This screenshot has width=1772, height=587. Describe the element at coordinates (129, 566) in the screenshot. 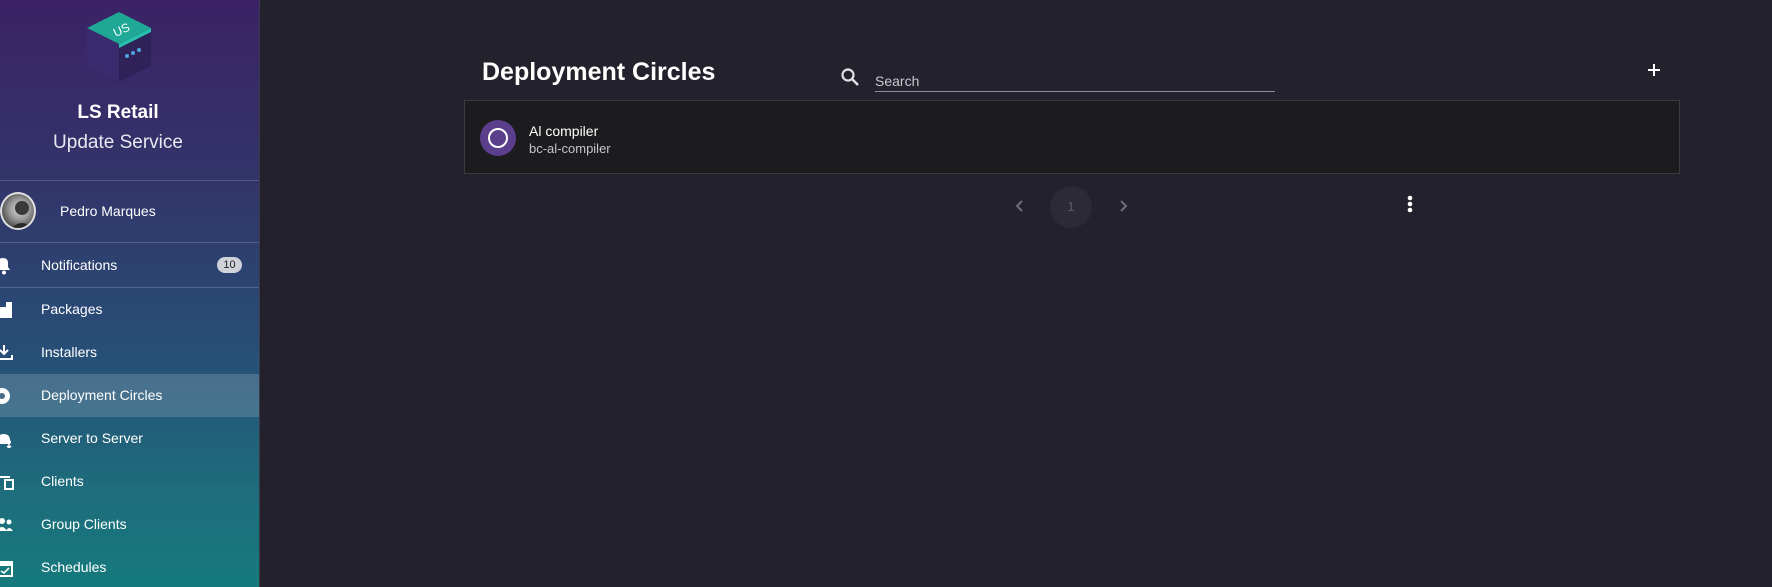

I see `sidebar-item-schedules: Schedules` at that location.